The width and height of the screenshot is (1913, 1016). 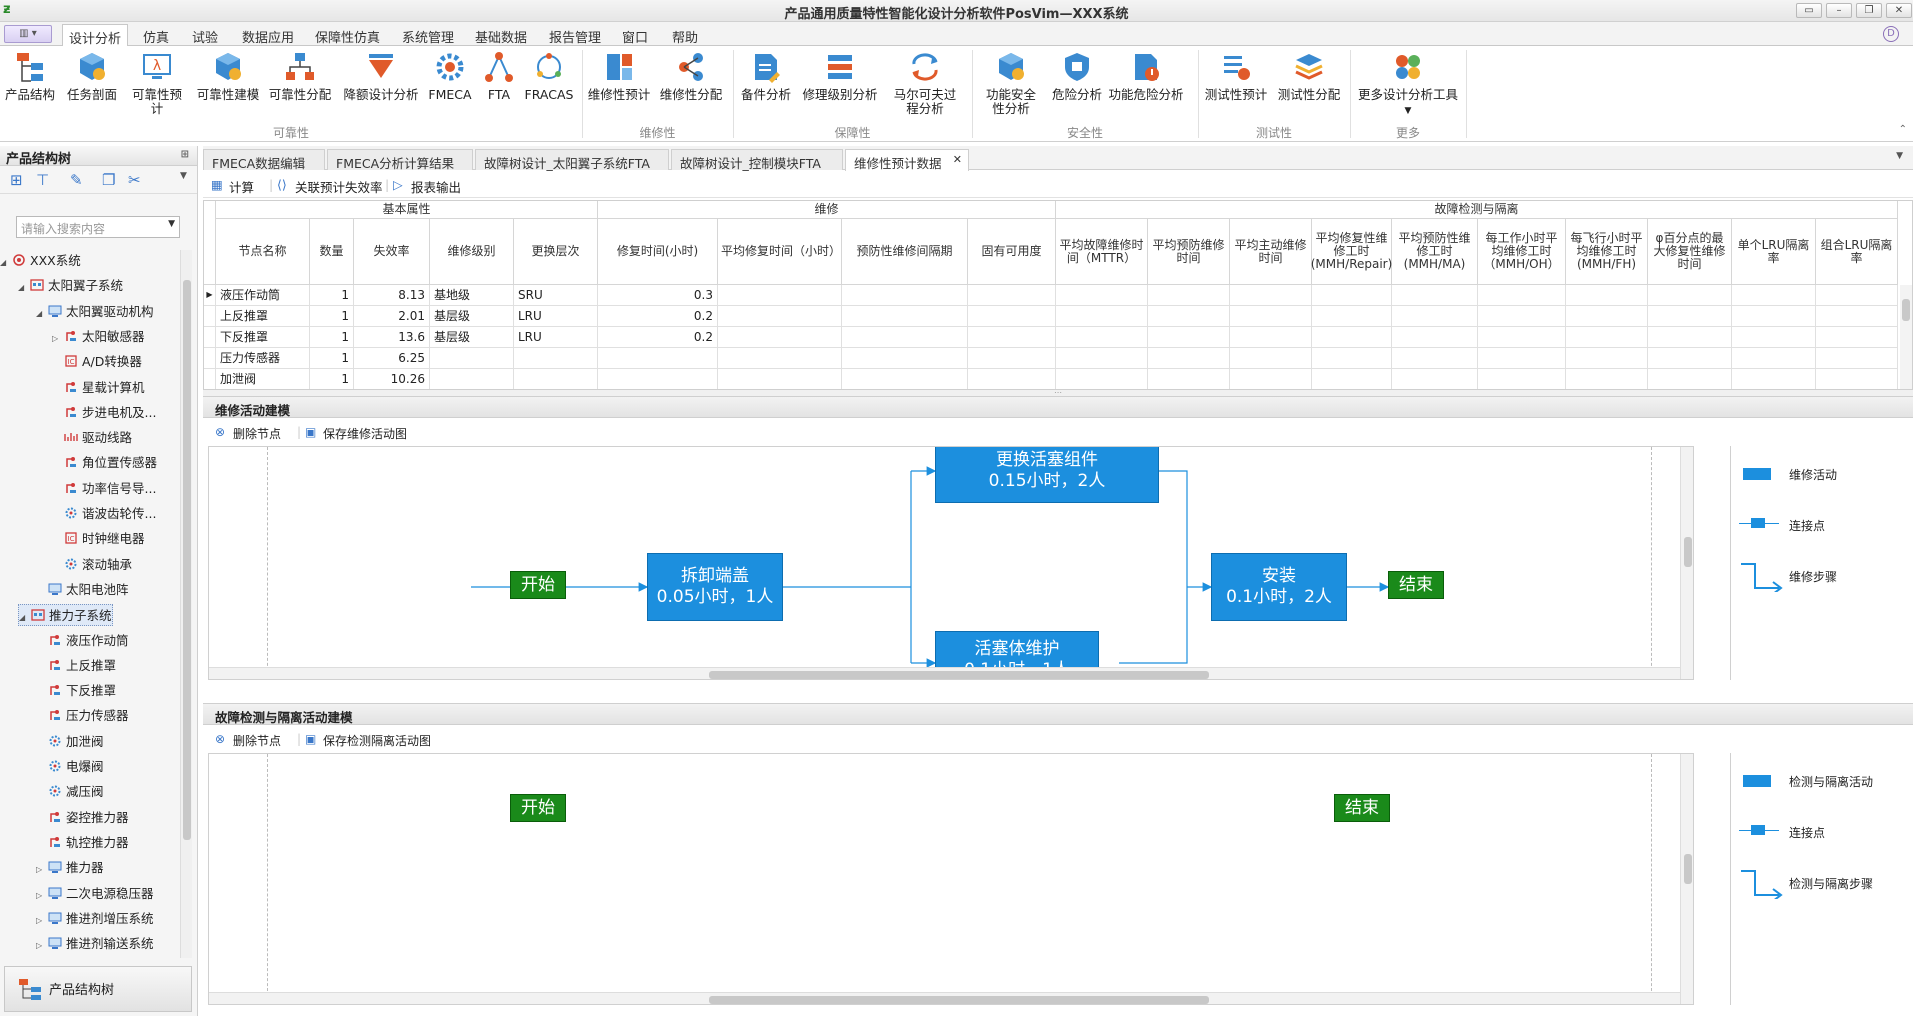 I want to click on tree-node: 角位置传感器, so click(x=104, y=463).